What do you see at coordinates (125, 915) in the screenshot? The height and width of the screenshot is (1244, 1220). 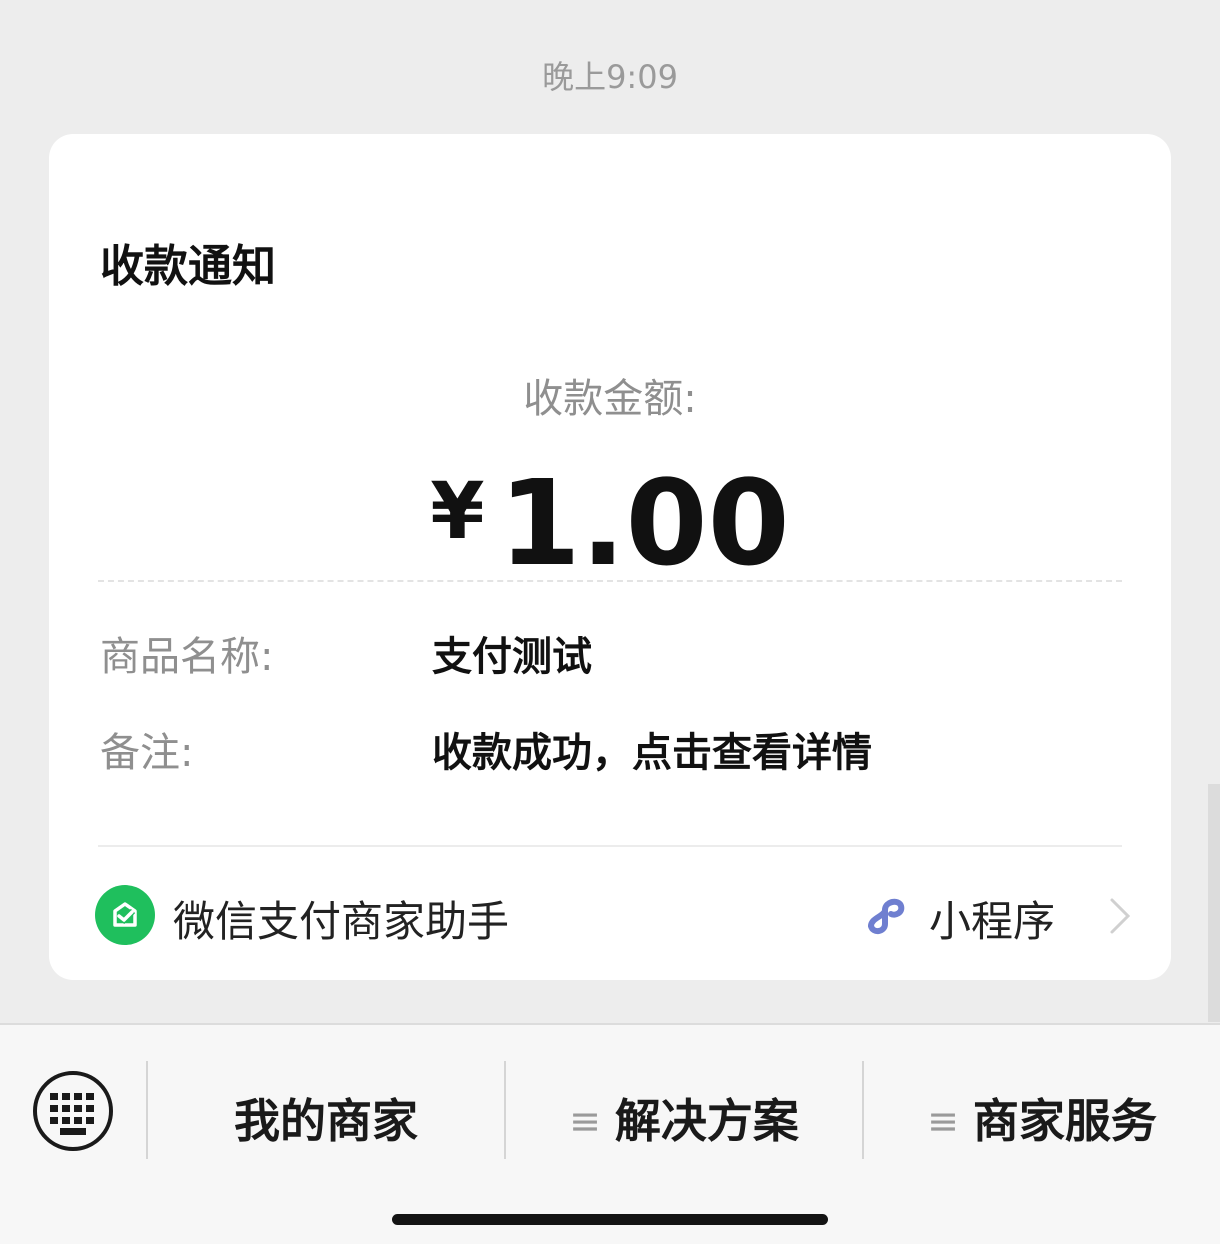 I see `wechat-pay-merchant-icon` at bounding box center [125, 915].